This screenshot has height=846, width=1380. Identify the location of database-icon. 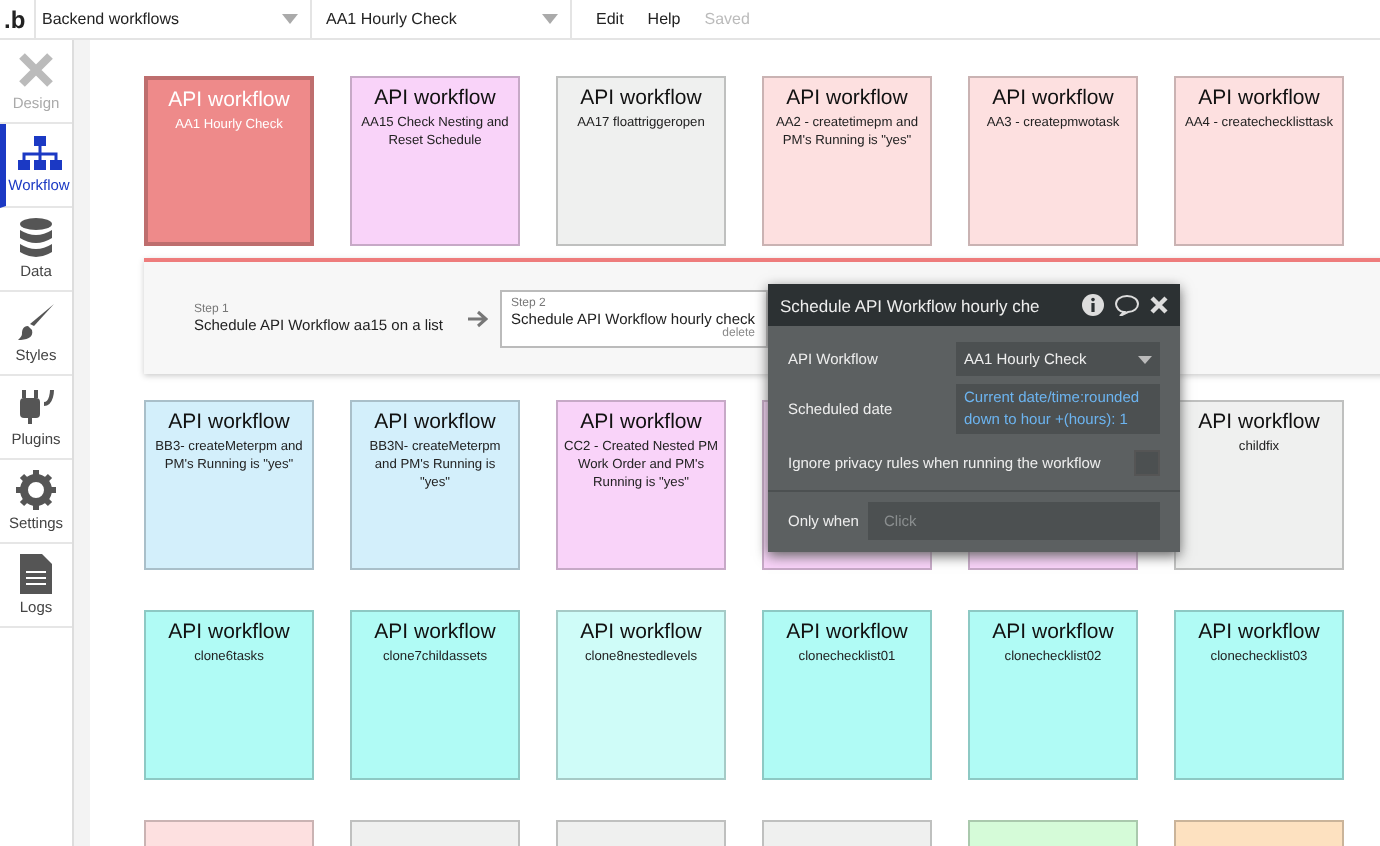
(36, 238).